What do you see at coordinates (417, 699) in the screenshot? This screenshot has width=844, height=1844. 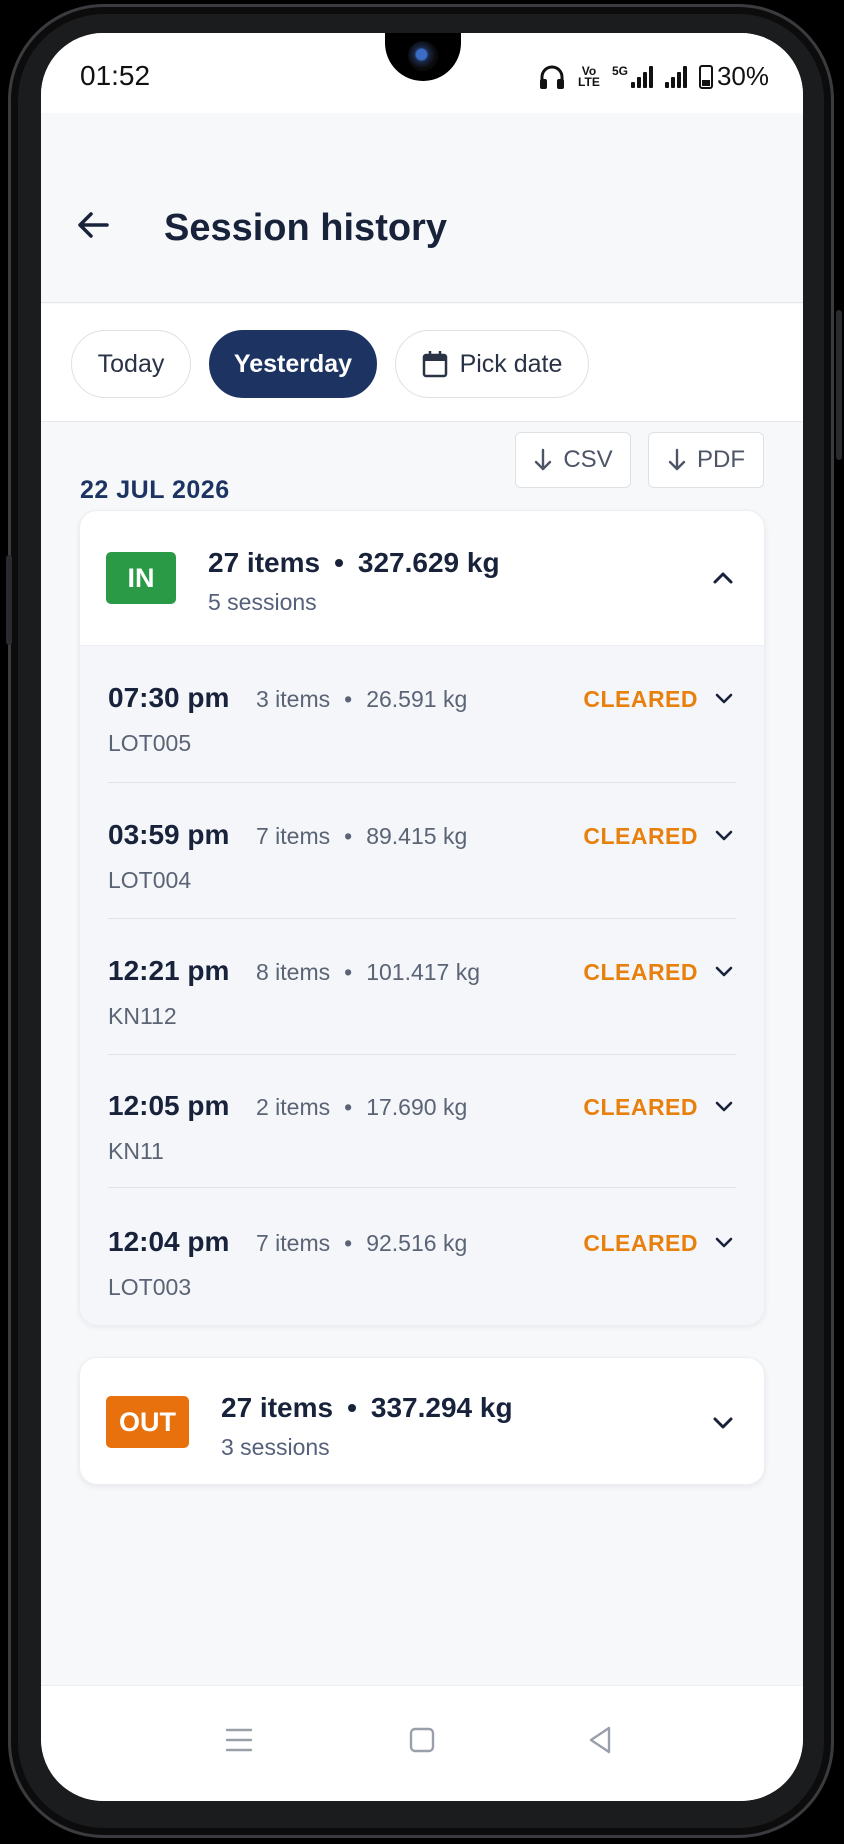 I see `session-weight: 26.591 kg` at bounding box center [417, 699].